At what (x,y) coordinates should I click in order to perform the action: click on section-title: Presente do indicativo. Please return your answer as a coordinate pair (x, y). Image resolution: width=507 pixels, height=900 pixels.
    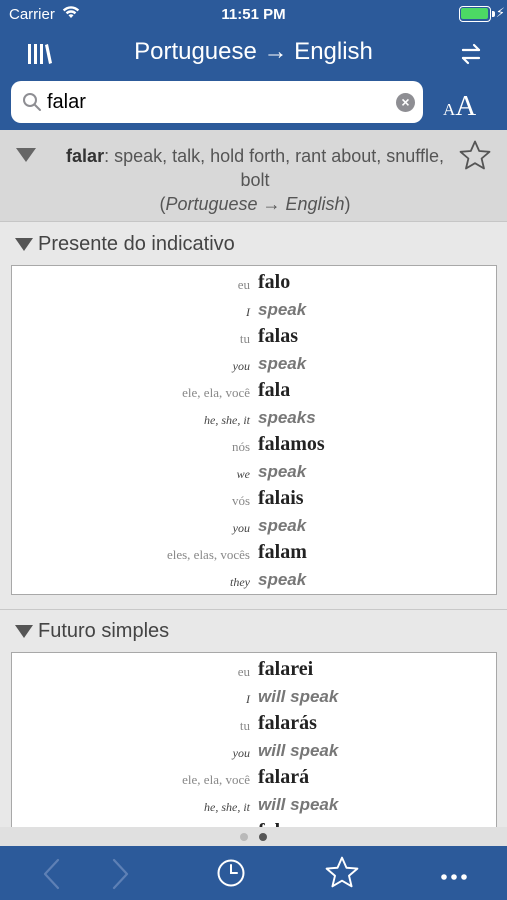
    Looking at the image, I should click on (136, 244).